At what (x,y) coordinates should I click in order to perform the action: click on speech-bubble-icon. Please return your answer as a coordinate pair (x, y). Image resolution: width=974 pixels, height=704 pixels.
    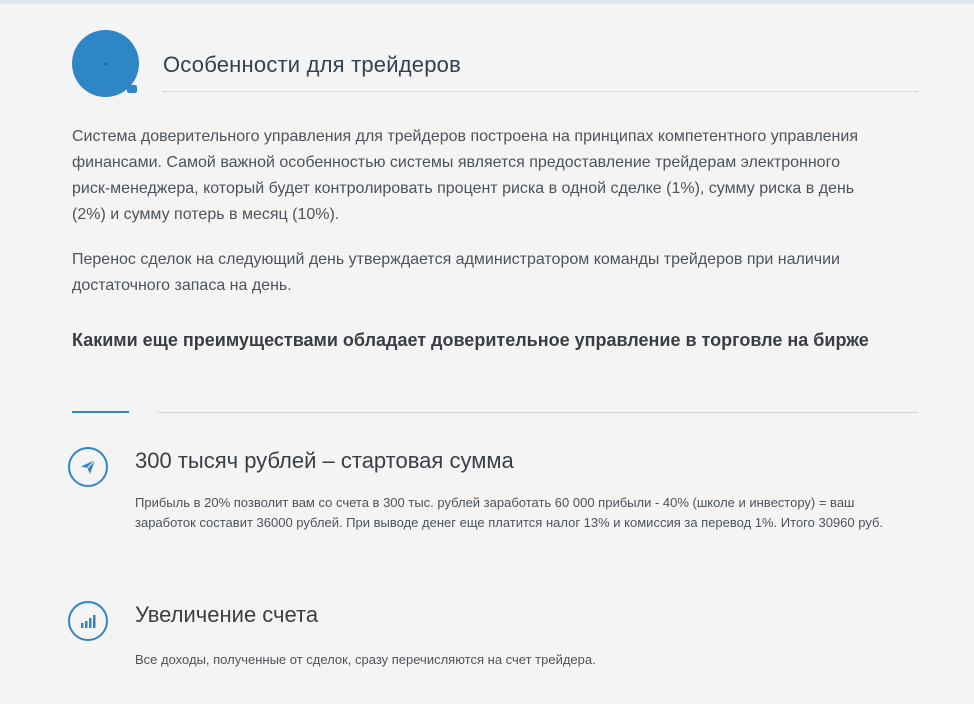
    Looking at the image, I should click on (105, 63).